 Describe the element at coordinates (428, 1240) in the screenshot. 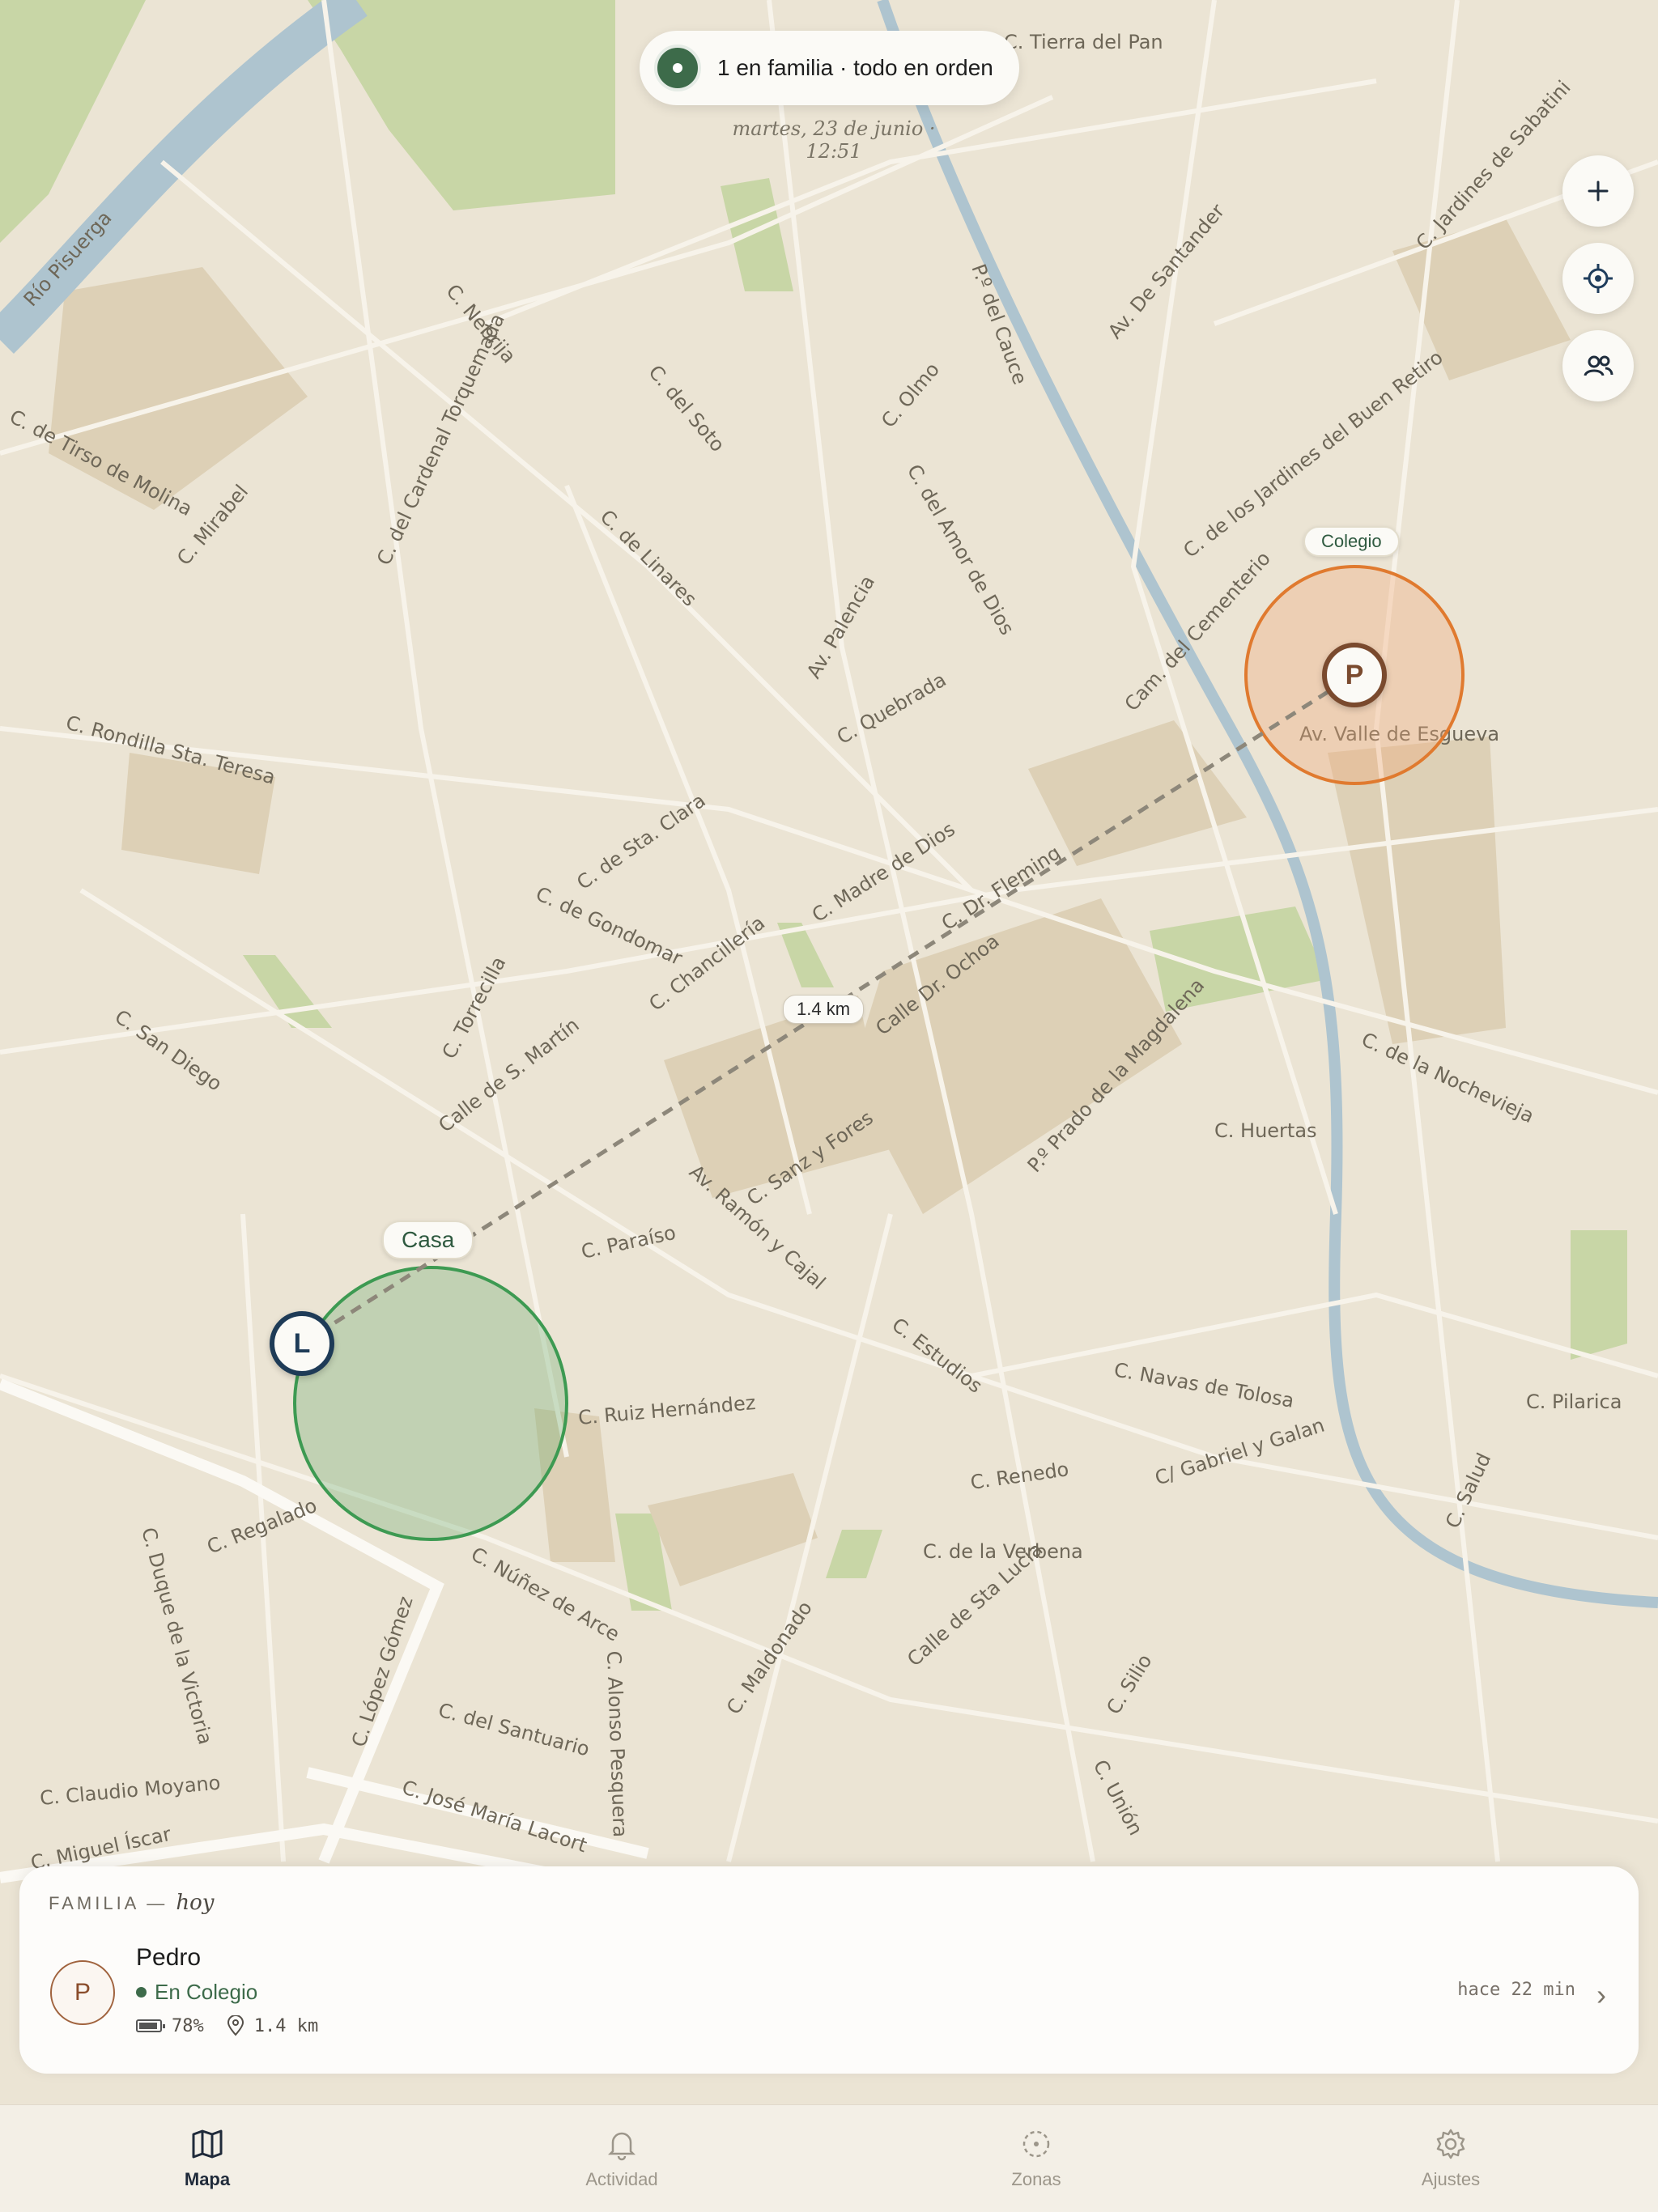

I see `home-zone-label: Casa` at that location.